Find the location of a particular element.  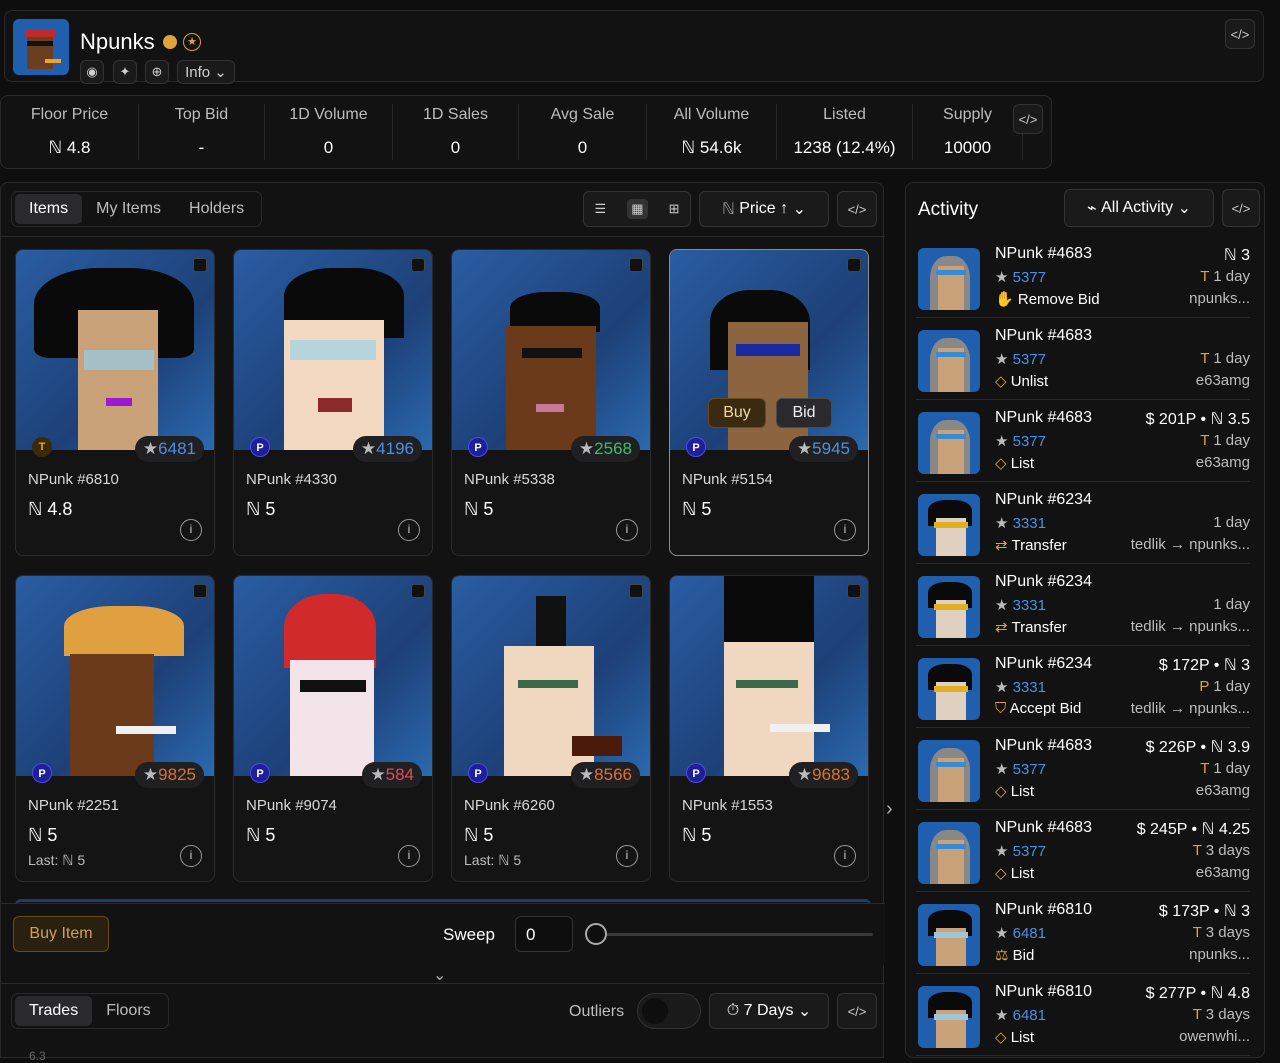

stats-embed-button: </> is located at coordinates (1028, 119).